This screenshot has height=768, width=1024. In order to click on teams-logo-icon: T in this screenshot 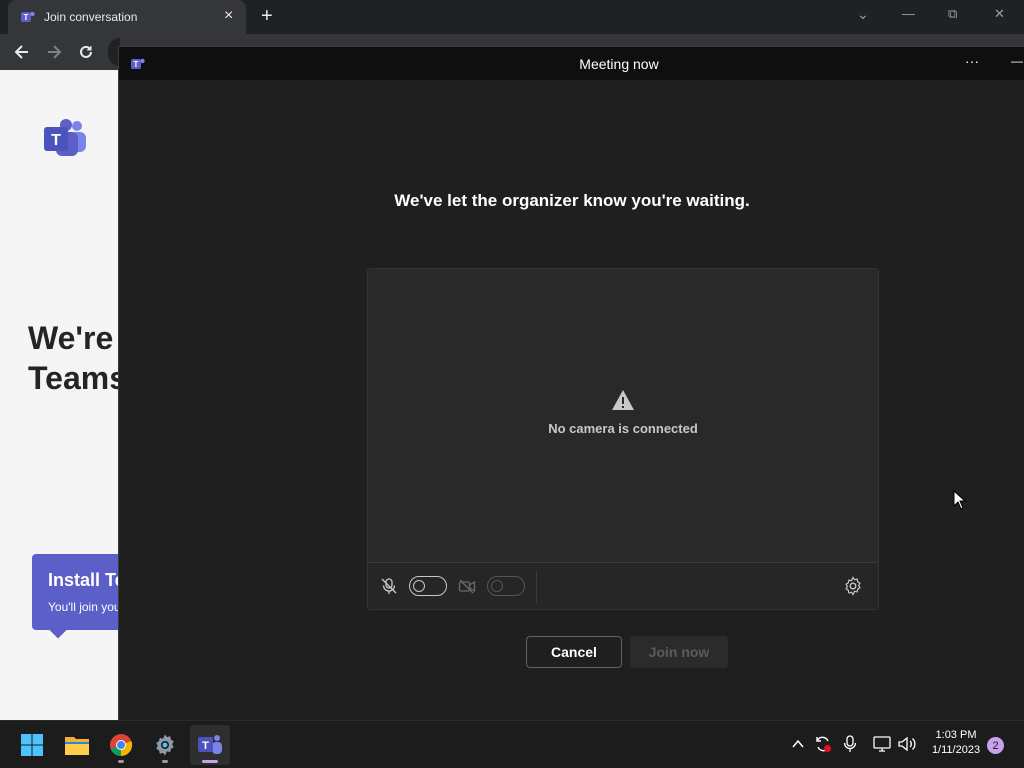, I will do `click(66, 140)`.